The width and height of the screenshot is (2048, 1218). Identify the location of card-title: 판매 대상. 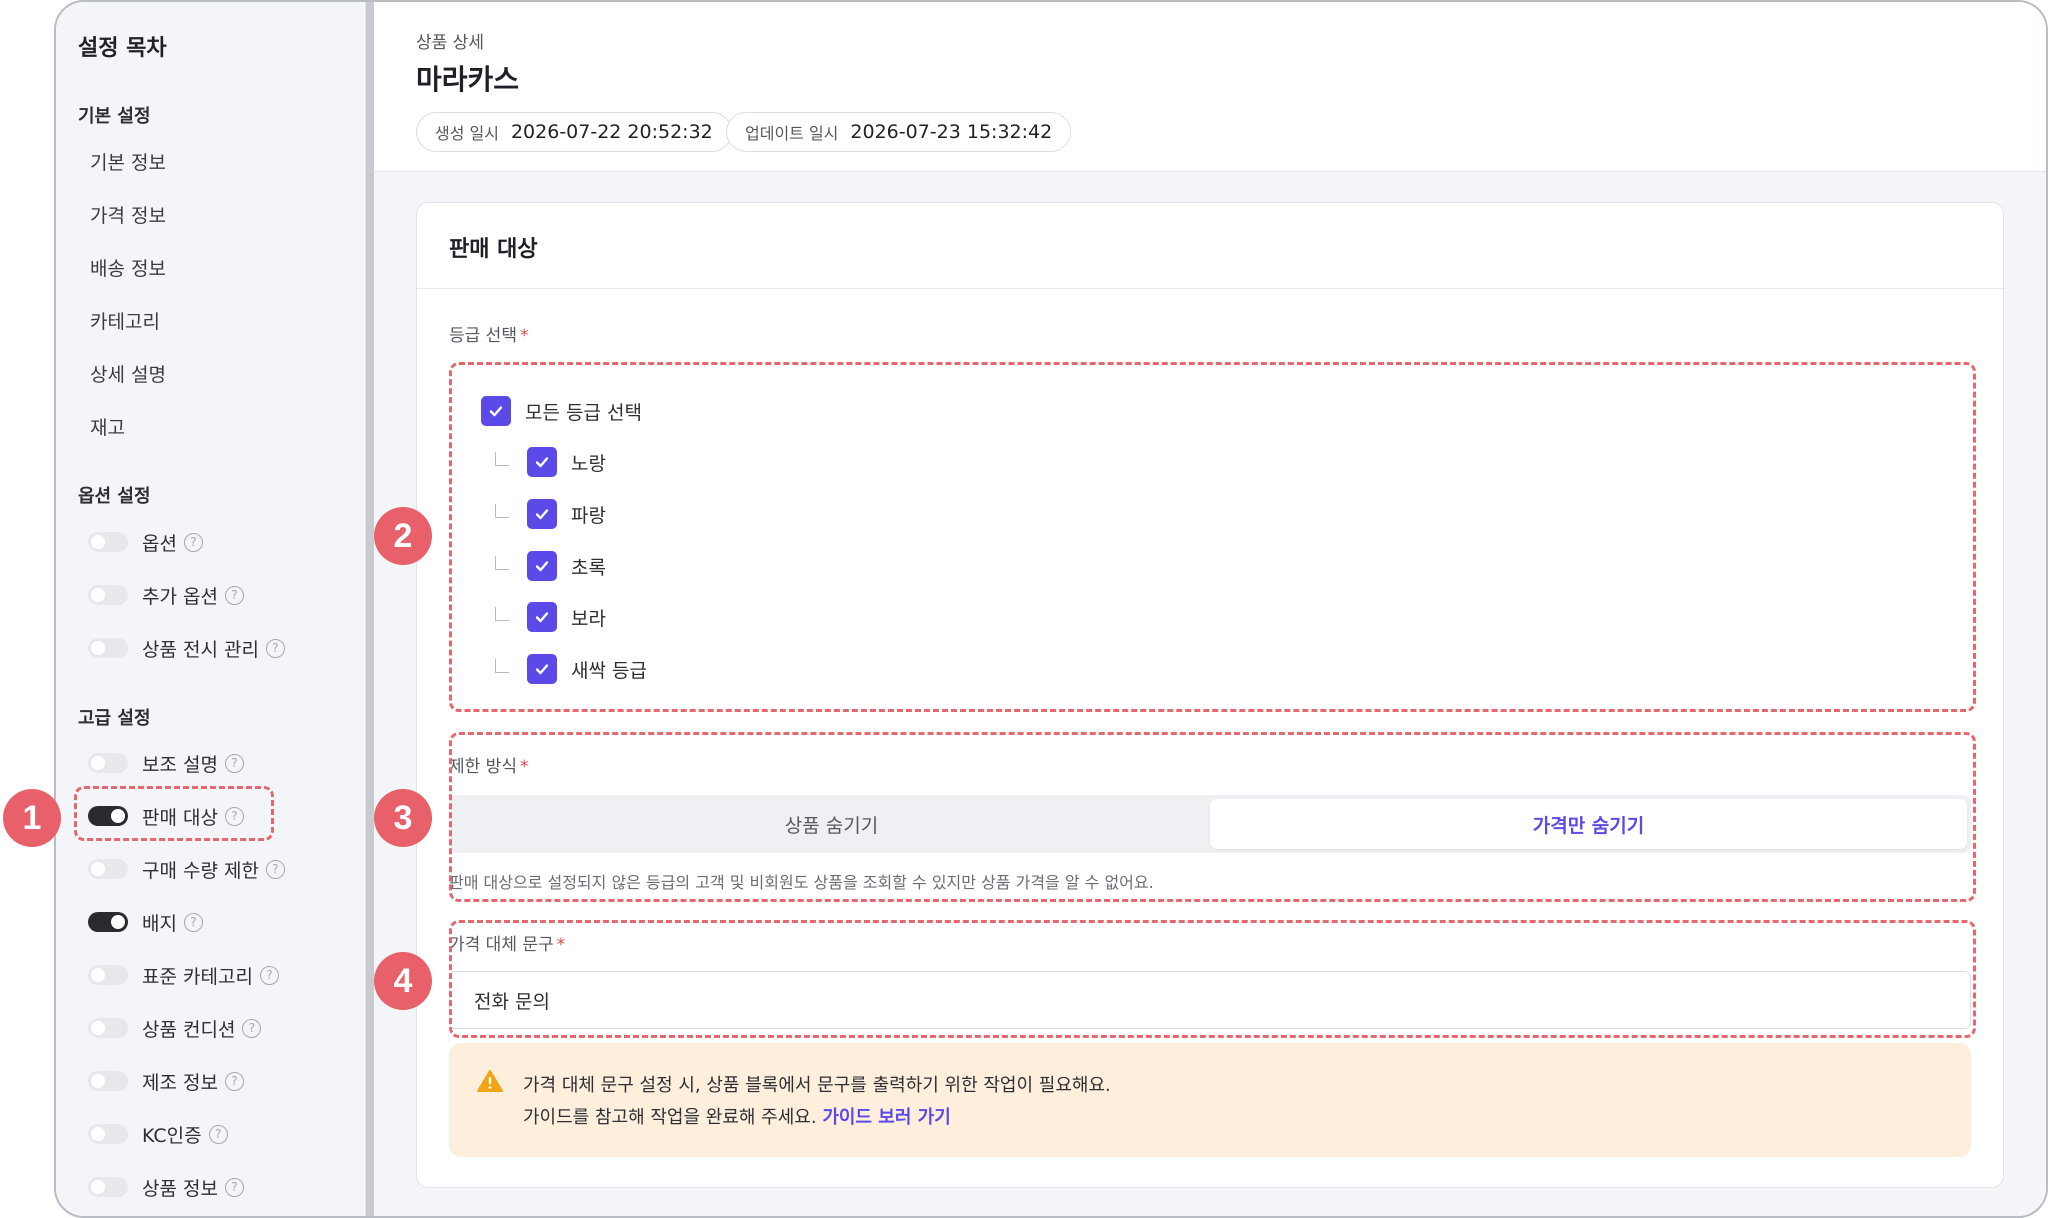
(493, 249).